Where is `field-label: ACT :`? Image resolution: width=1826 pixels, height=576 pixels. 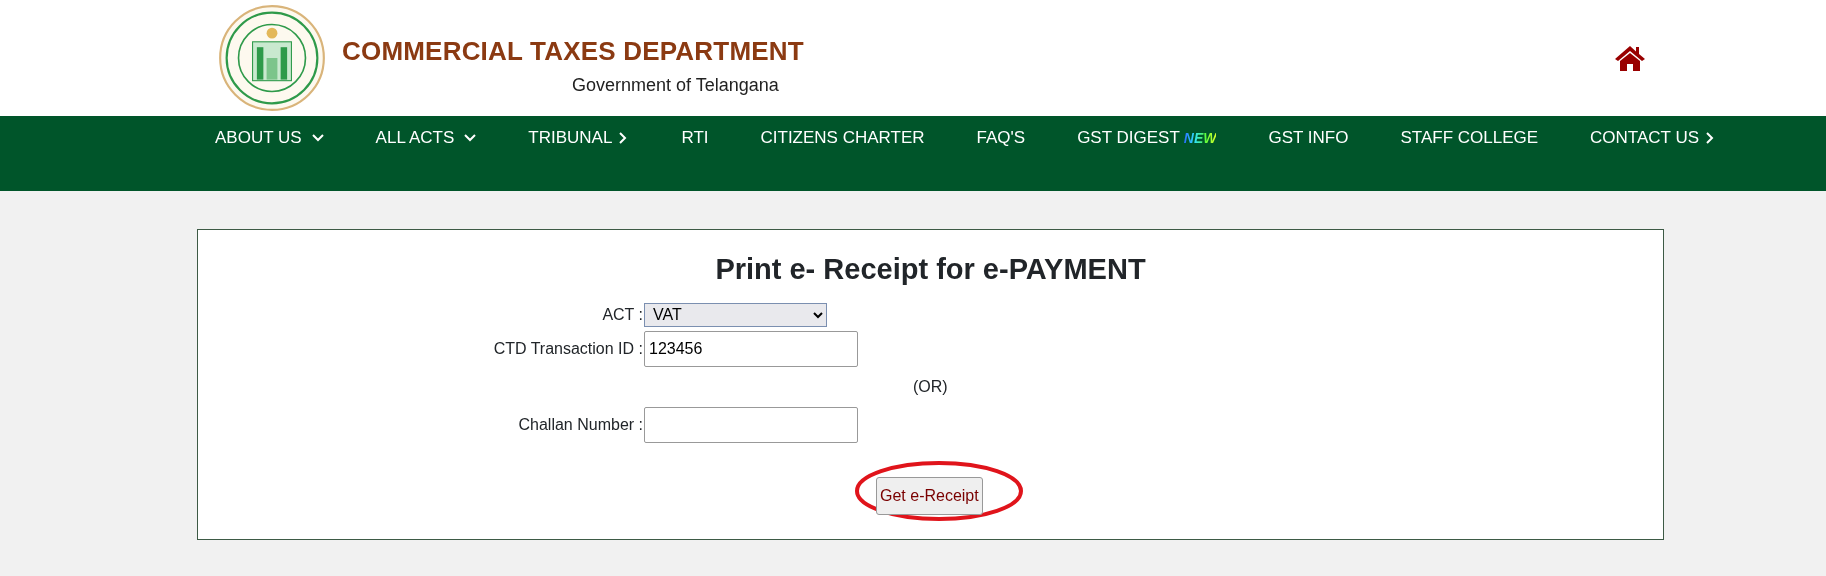
field-label: ACT : is located at coordinates (622, 314).